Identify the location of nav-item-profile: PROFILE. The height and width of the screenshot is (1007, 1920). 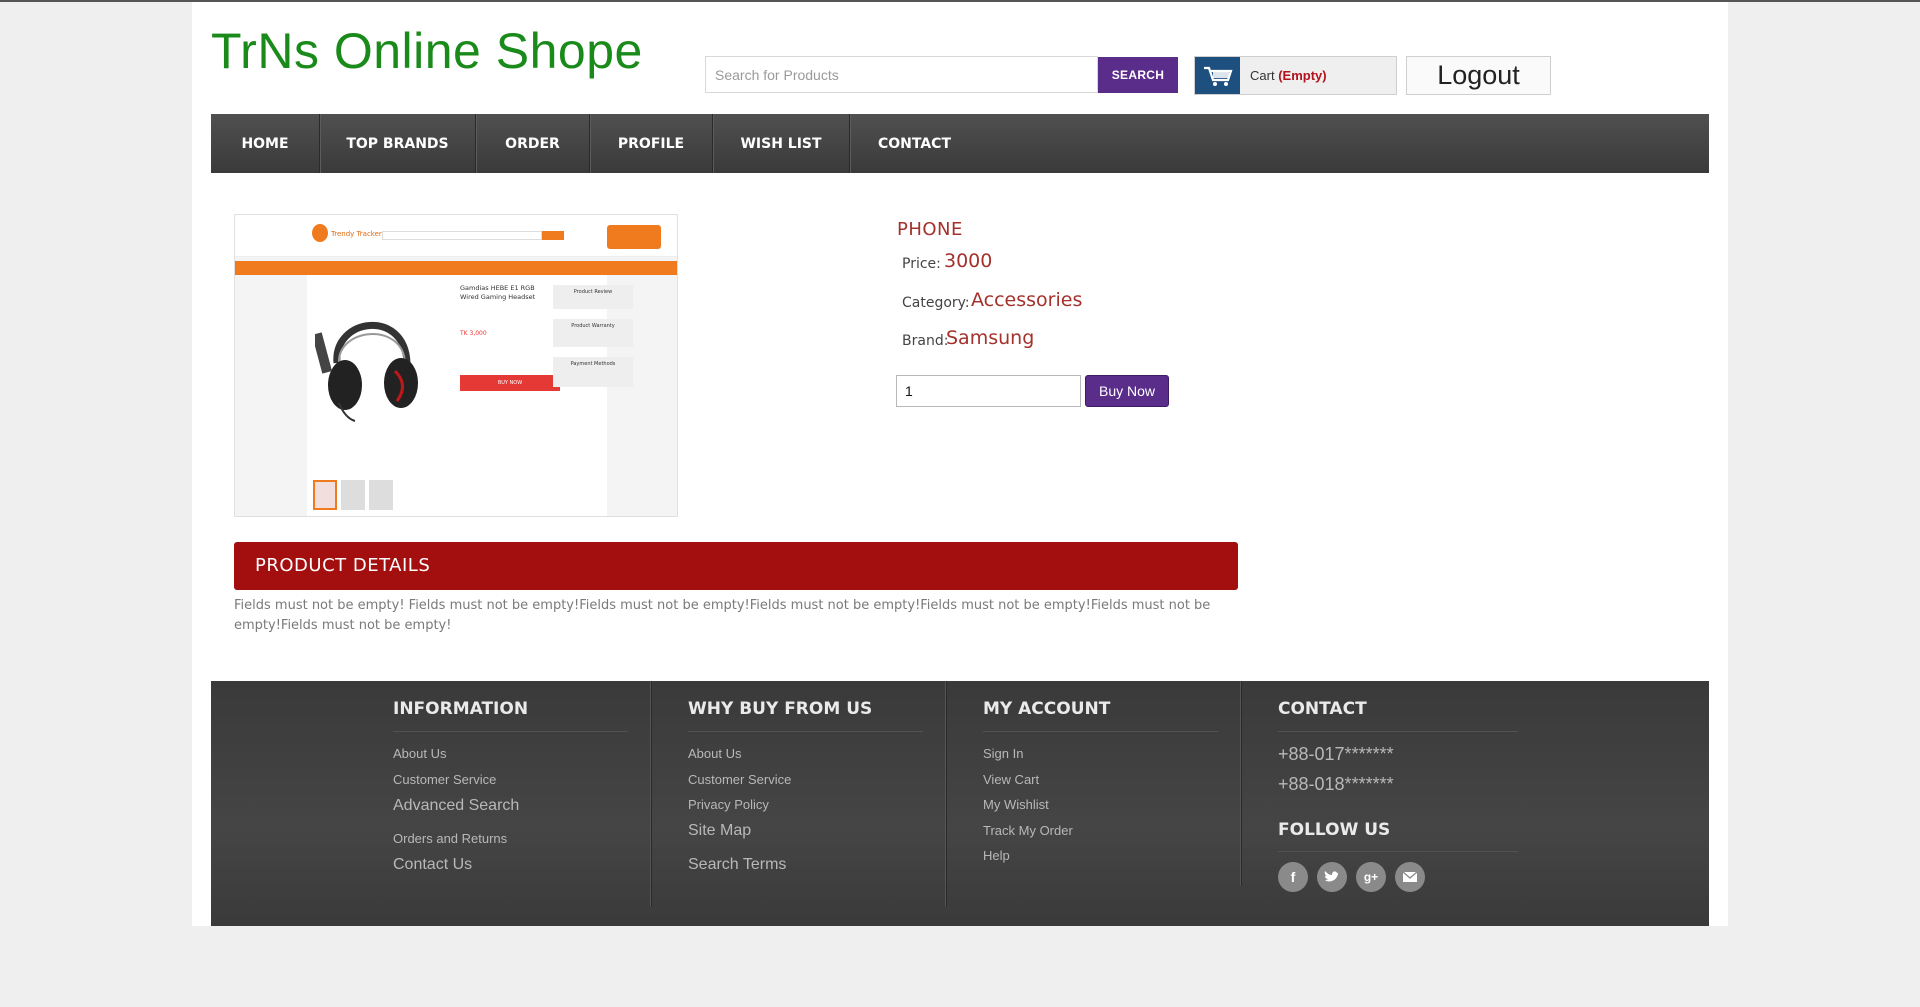
(651, 143).